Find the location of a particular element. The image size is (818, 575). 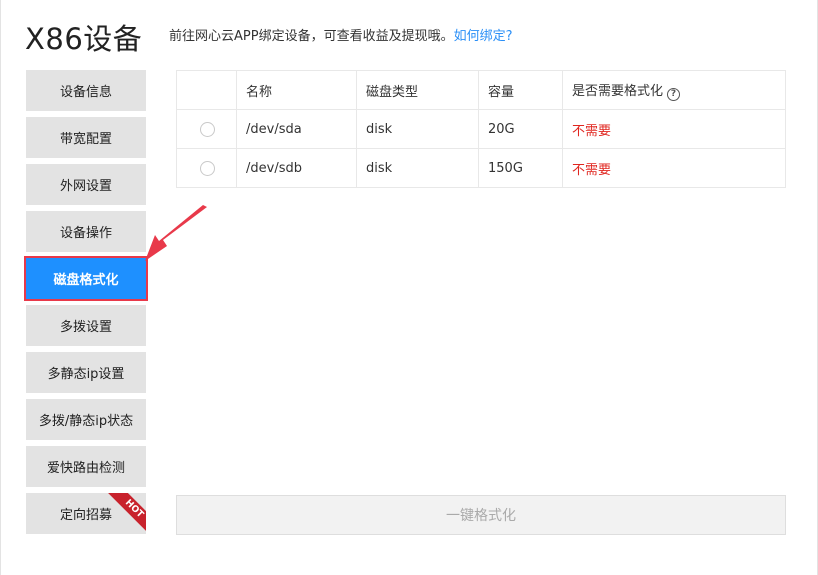

disk-name: /dev/sda is located at coordinates (296, 129).